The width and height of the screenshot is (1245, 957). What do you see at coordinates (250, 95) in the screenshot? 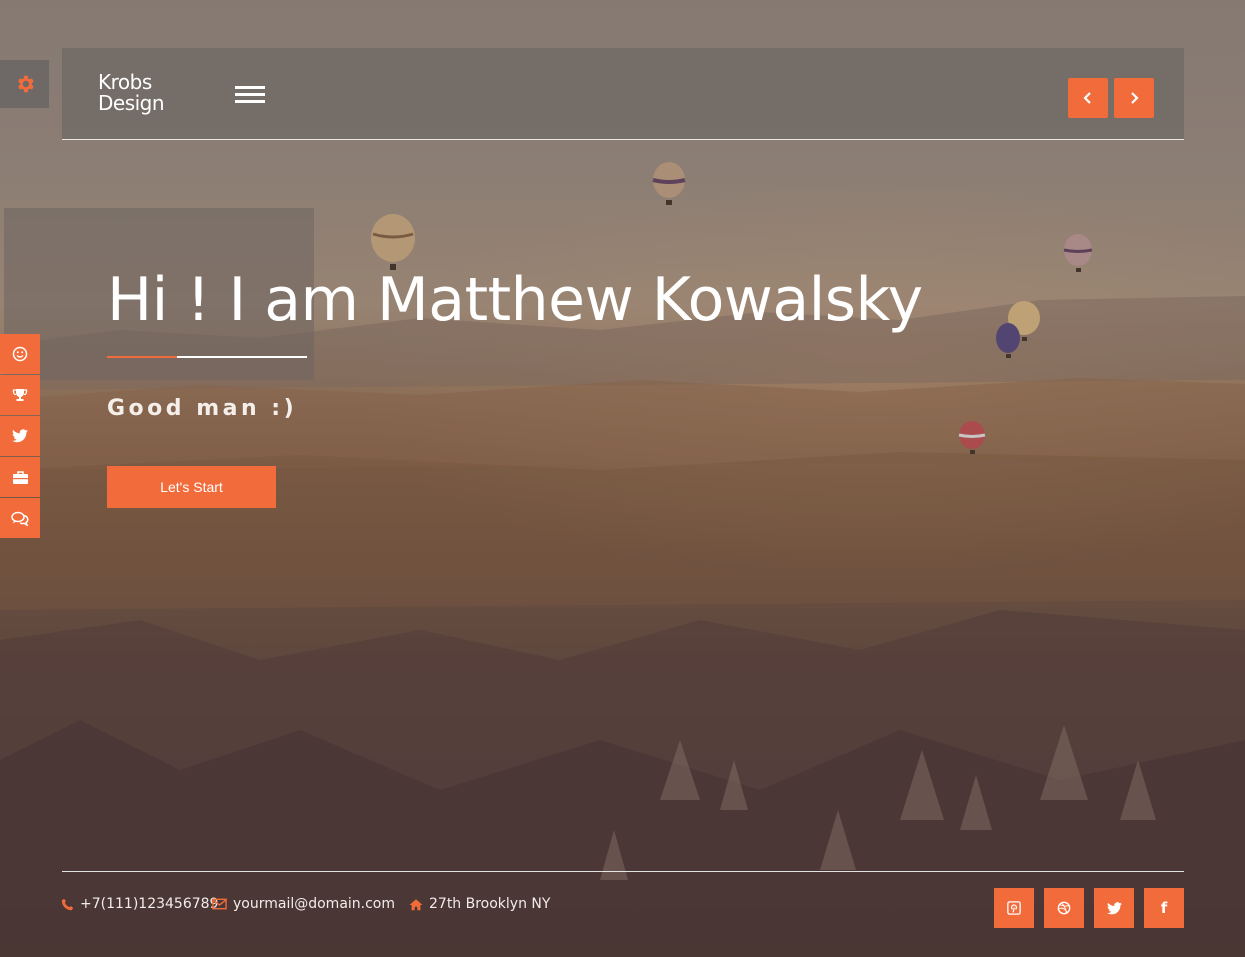
I see `menu-toggle-button` at bounding box center [250, 95].